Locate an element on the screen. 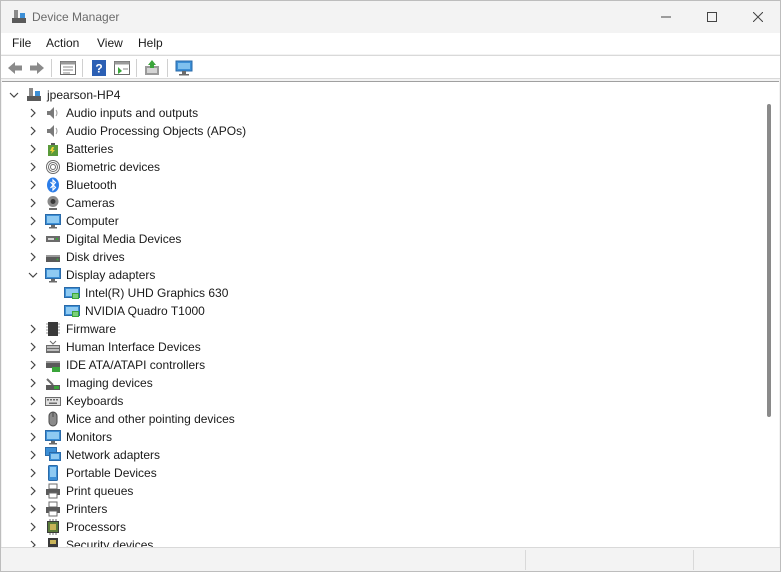 The image size is (781, 572). scan-hardware-icon is located at coordinates (184, 68).